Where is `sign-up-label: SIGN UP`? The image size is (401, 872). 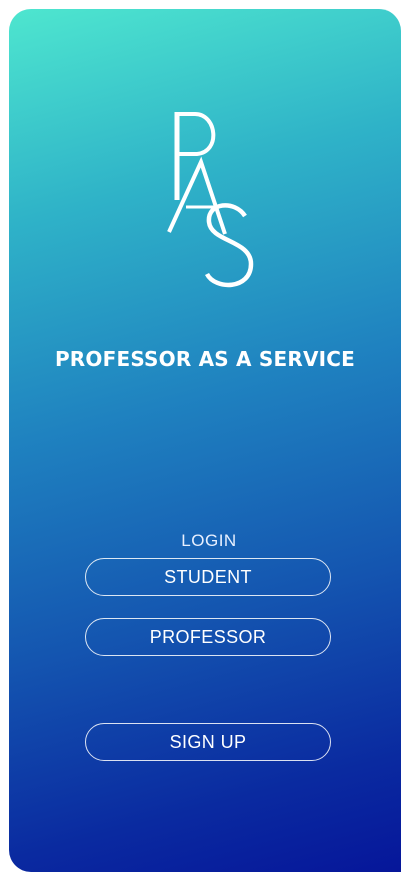 sign-up-label: SIGN UP is located at coordinates (208, 741).